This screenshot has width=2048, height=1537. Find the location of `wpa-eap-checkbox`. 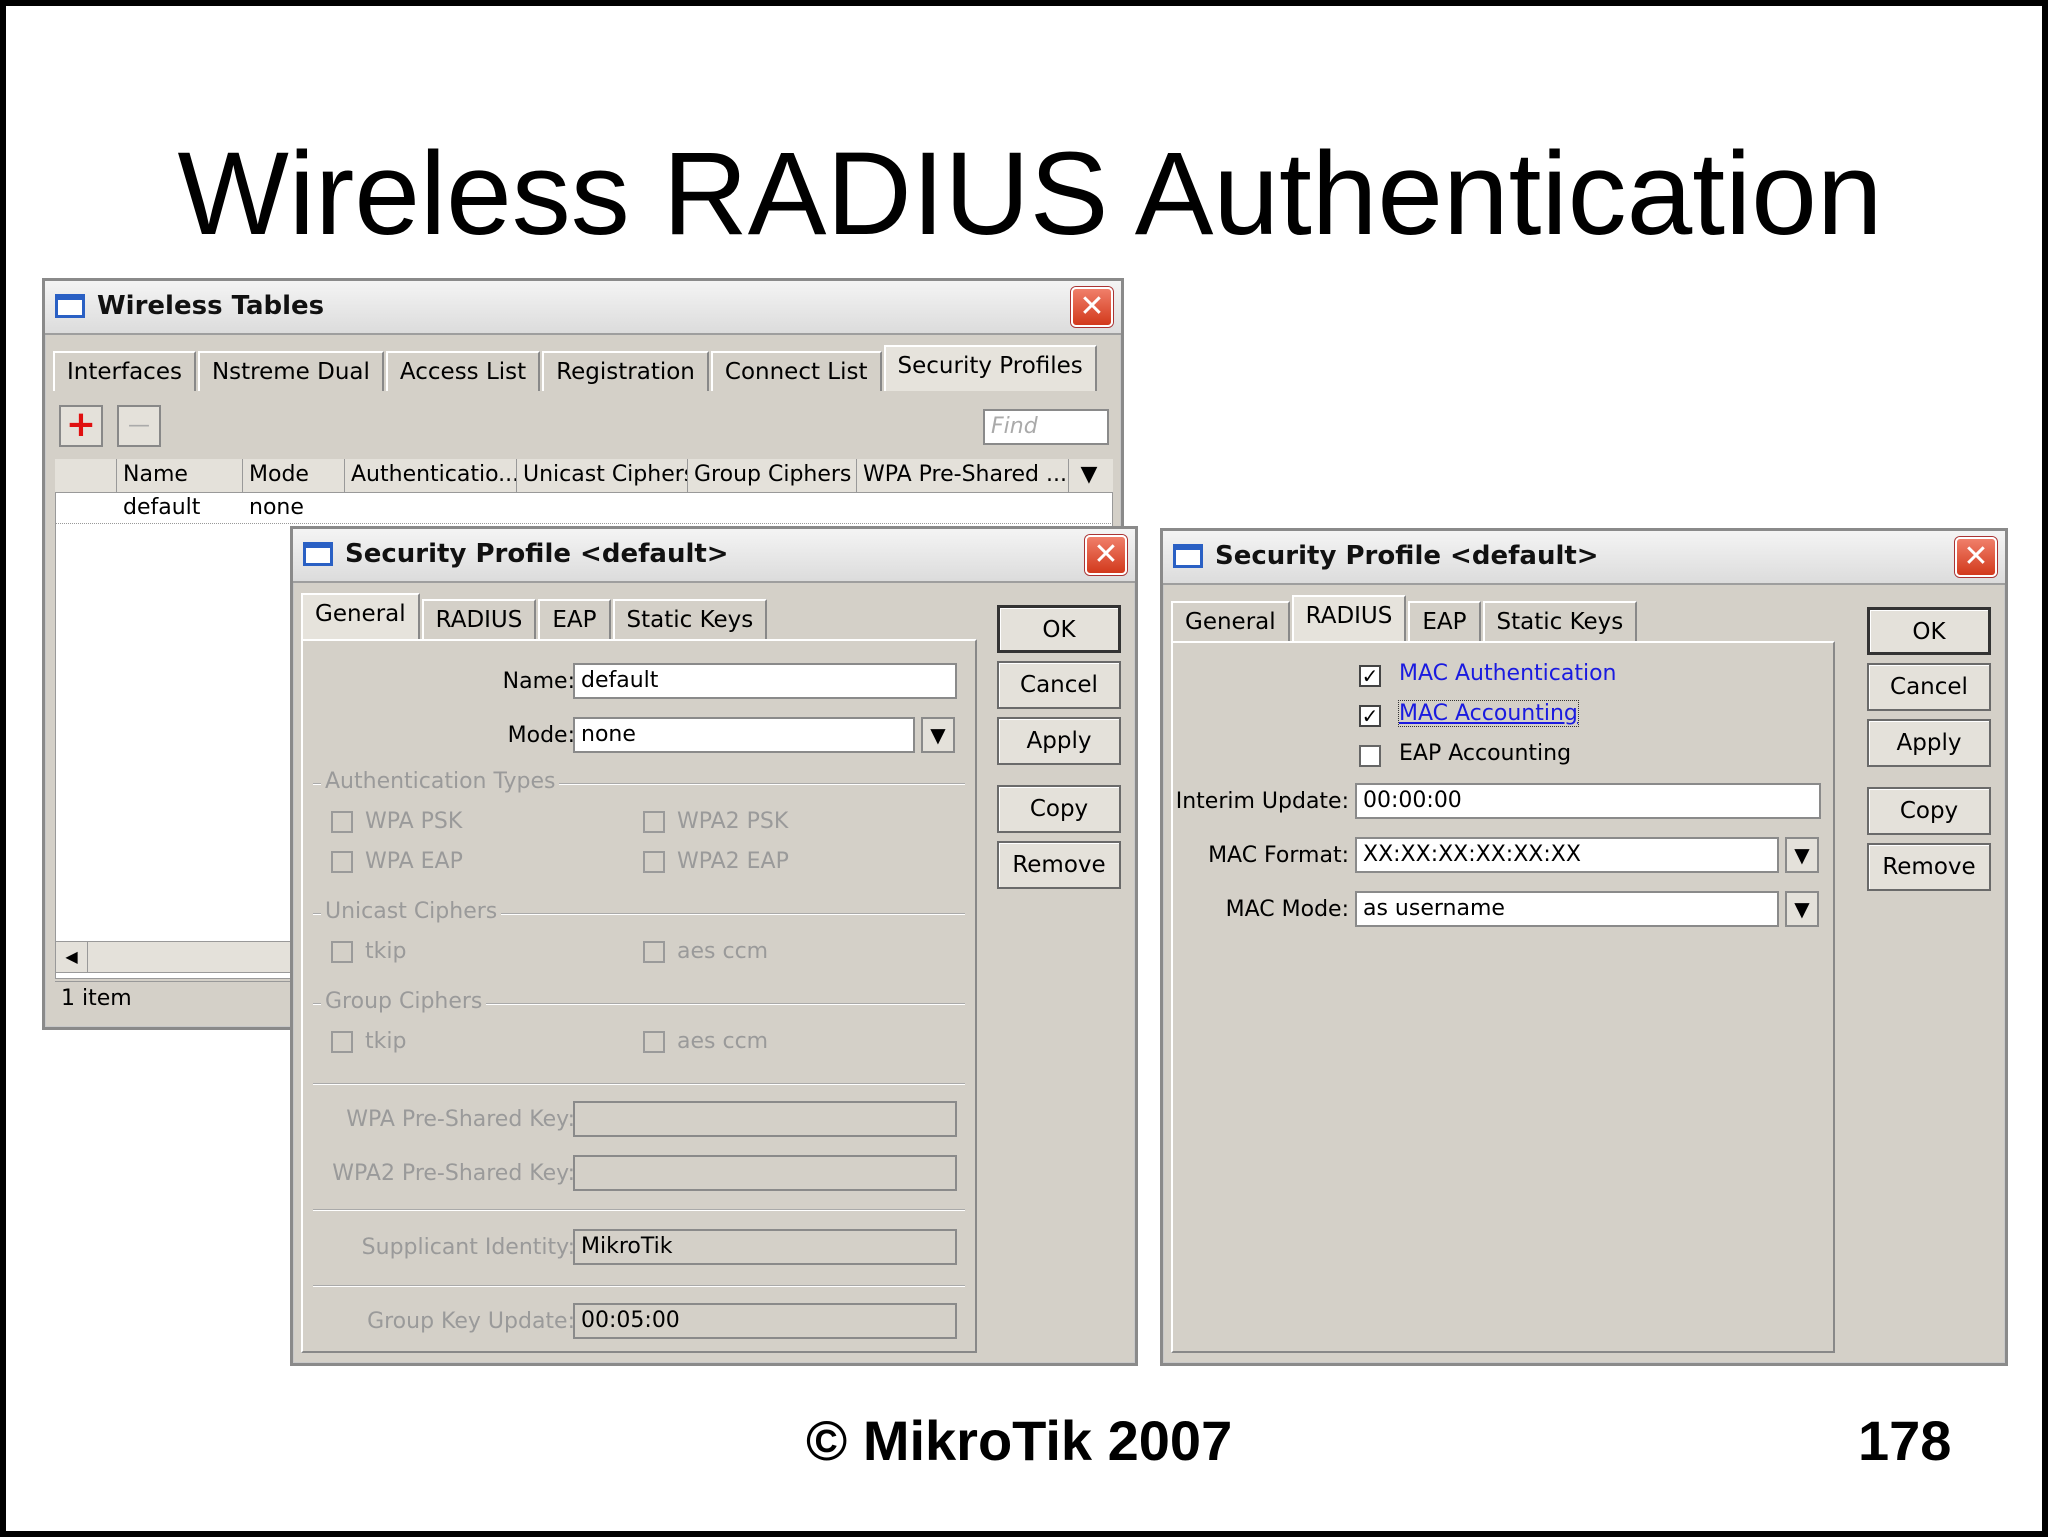

wpa-eap-checkbox is located at coordinates (342, 862).